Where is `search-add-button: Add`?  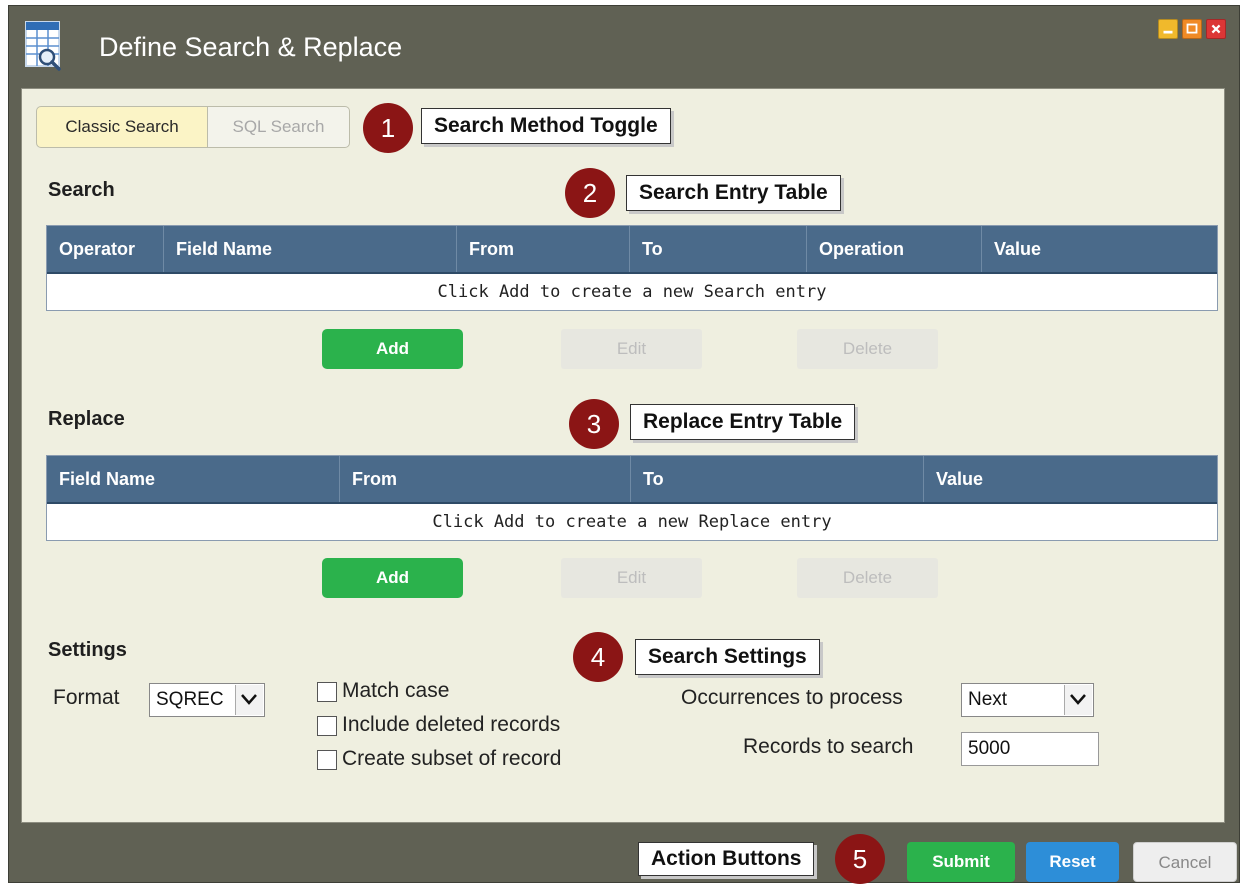
search-add-button: Add is located at coordinates (392, 349).